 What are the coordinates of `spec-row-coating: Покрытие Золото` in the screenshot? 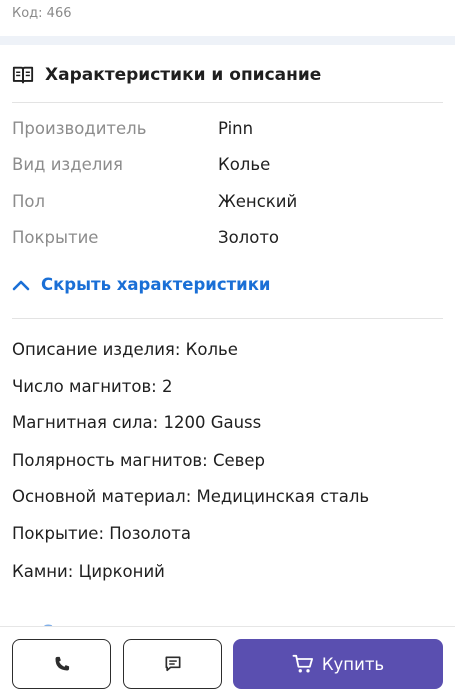 It's located at (227, 237).